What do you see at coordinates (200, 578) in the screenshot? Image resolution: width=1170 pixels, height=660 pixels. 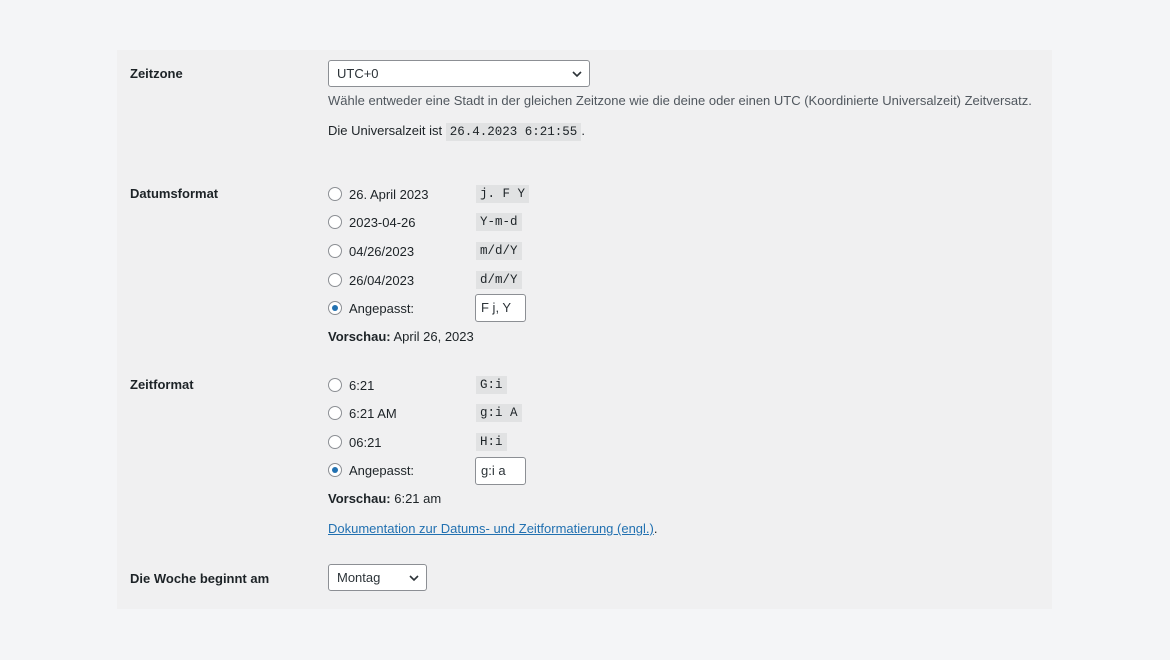 I see `week-start-label: Die Woche beginnt am` at bounding box center [200, 578].